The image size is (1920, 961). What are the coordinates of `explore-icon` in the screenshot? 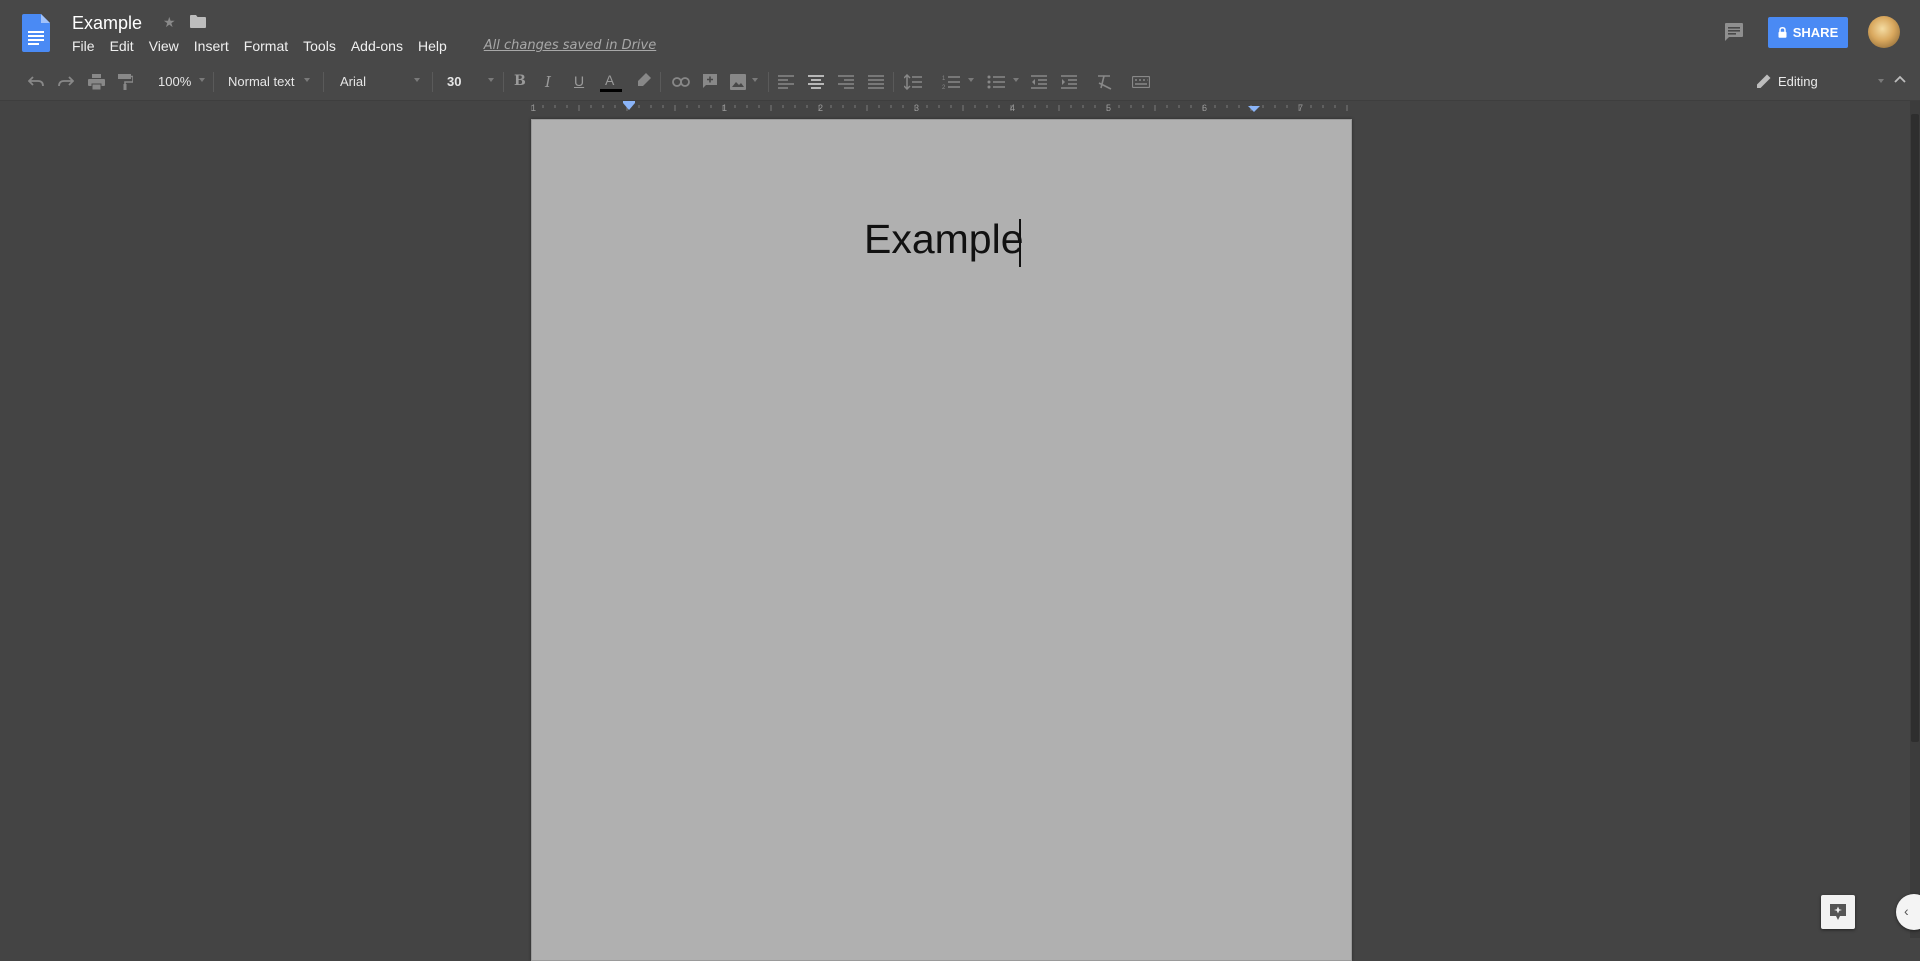 It's located at (1838, 912).